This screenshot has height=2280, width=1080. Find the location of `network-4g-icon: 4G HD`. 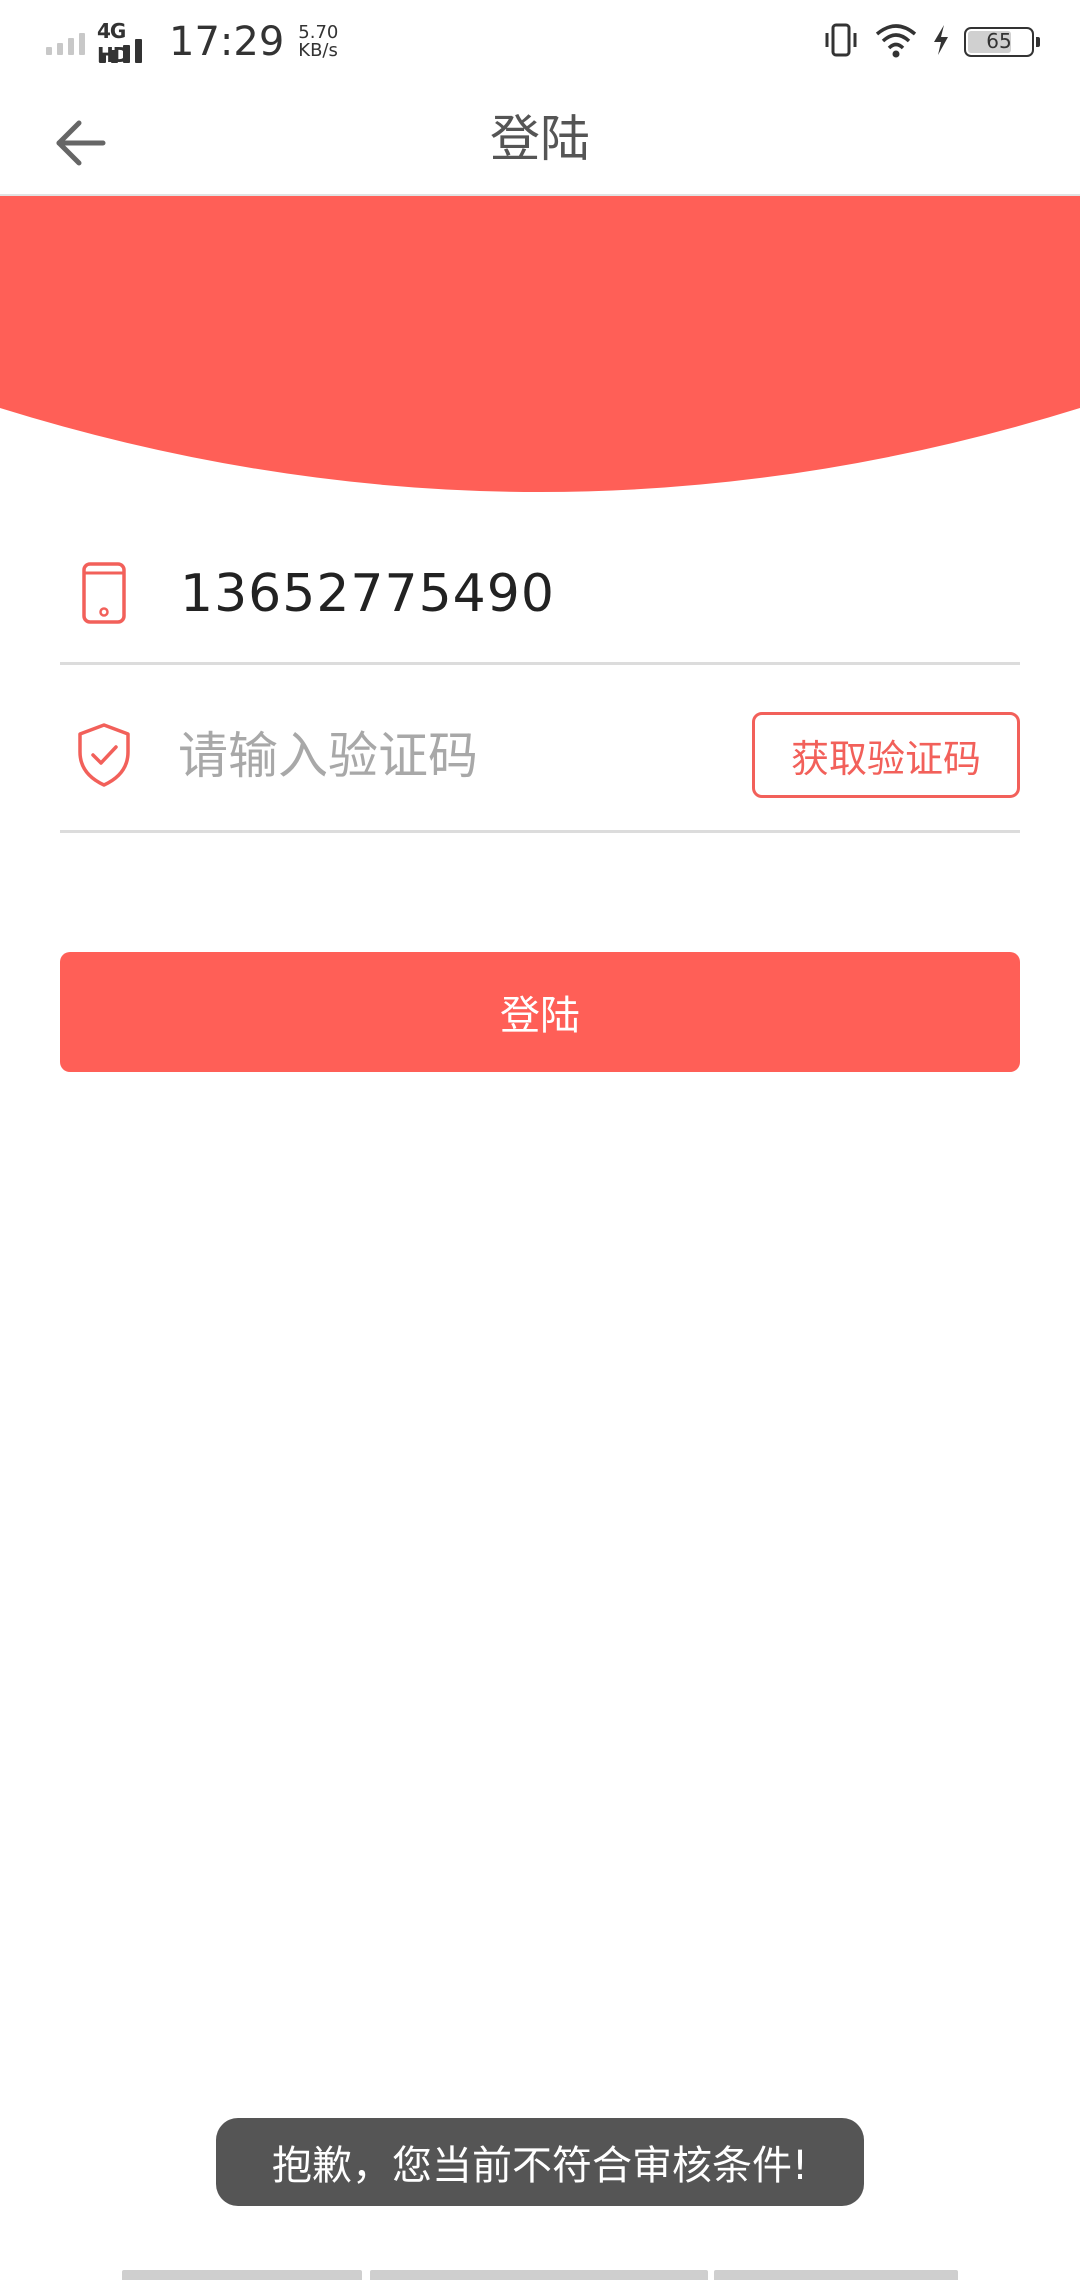

network-4g-icon: 4G HD is located at coordinates (125, 43).